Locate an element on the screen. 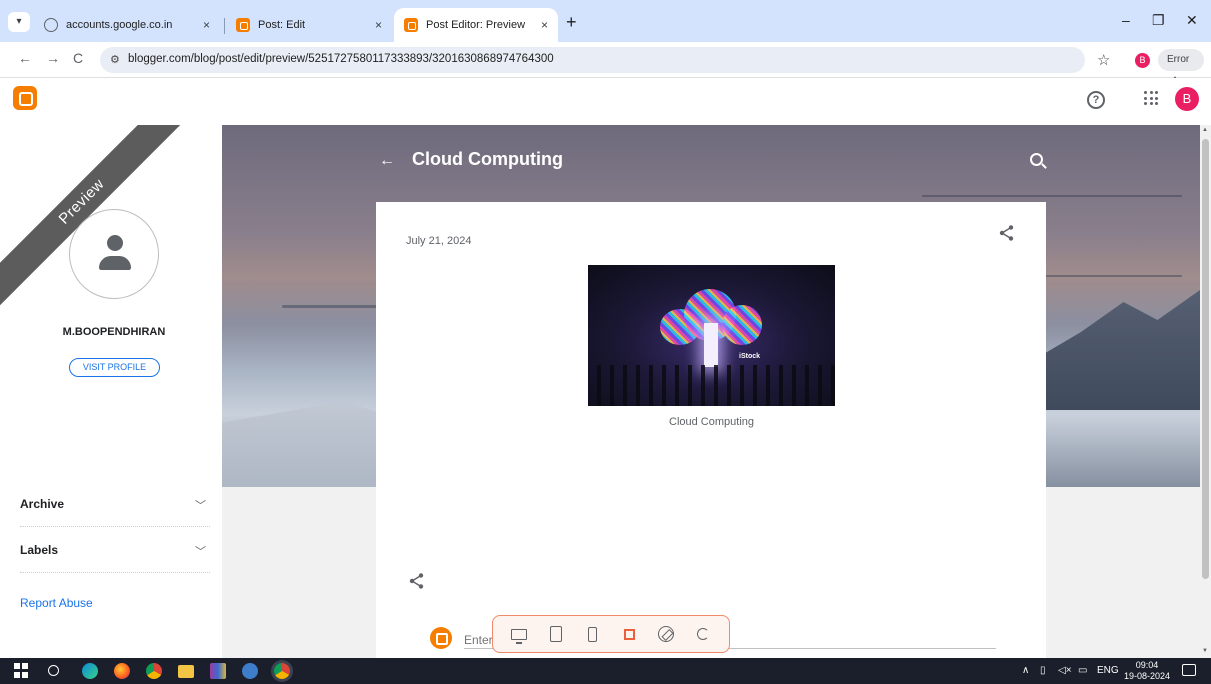 The height and width of the screenshot is (684, 1211). reload-icon: C is located at coordinates (78, 58).